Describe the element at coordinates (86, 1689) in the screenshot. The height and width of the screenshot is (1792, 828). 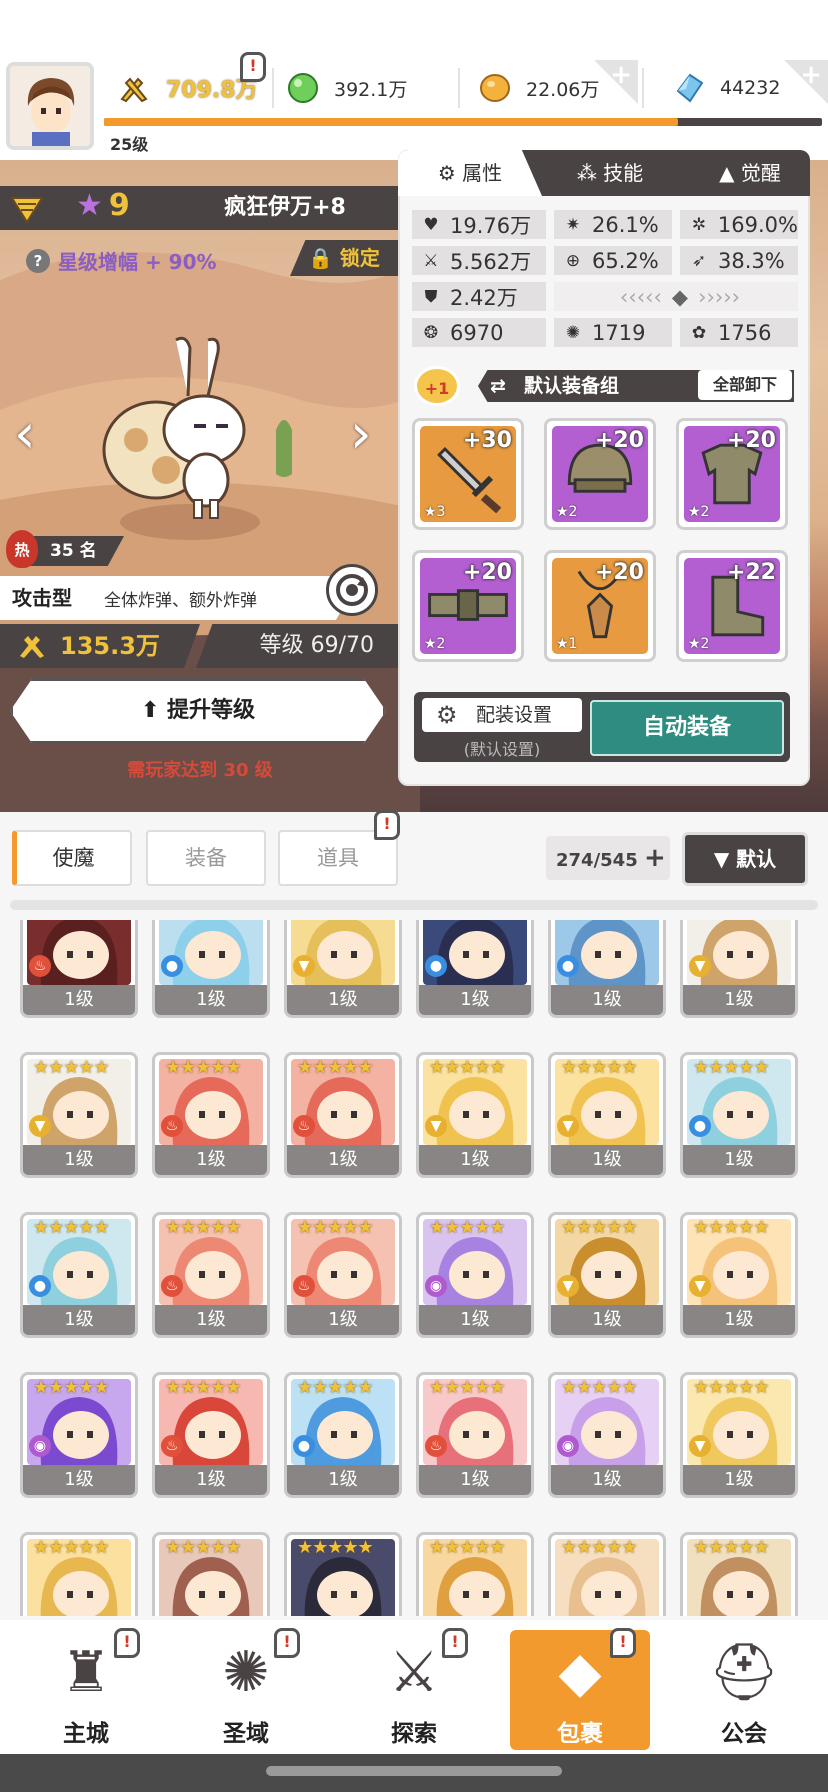
I see `nav-home: ♜ 主城!` at that location.